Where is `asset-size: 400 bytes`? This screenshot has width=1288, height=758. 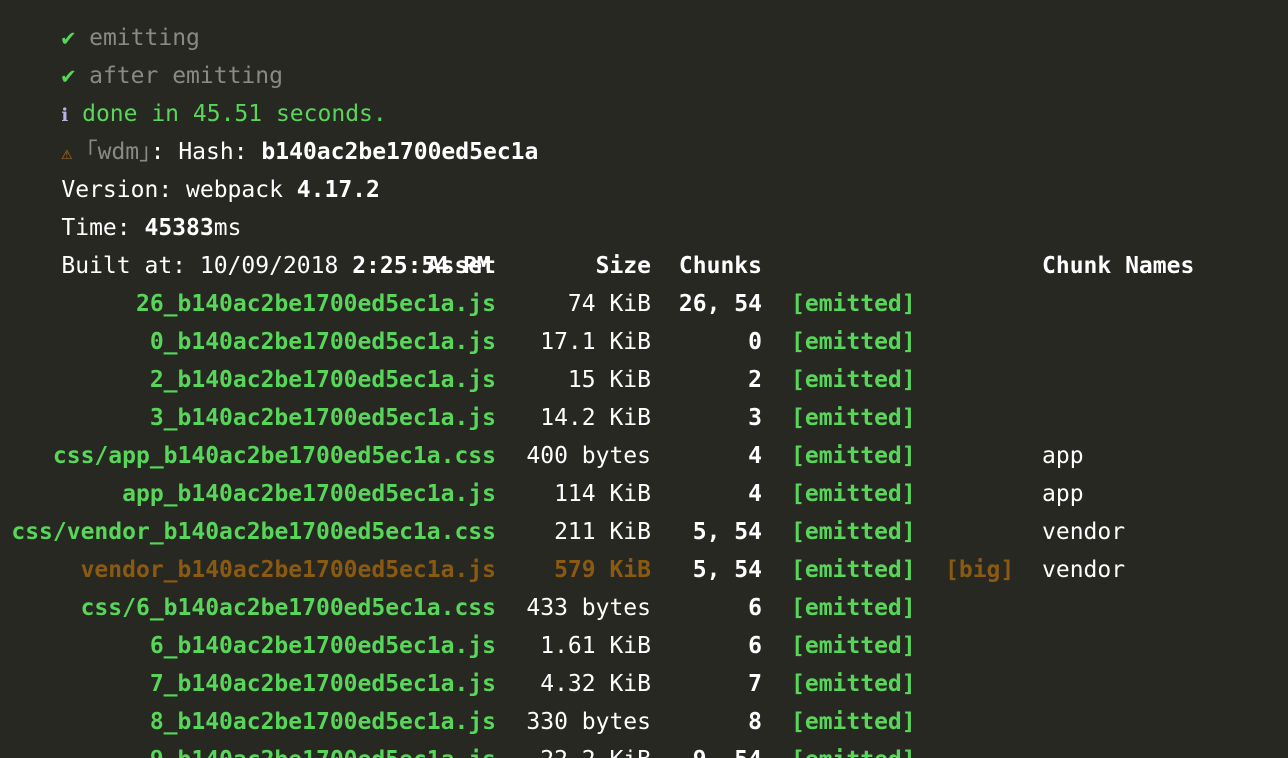 asset-size: 400 bytes is located at coordinates (588, 456).